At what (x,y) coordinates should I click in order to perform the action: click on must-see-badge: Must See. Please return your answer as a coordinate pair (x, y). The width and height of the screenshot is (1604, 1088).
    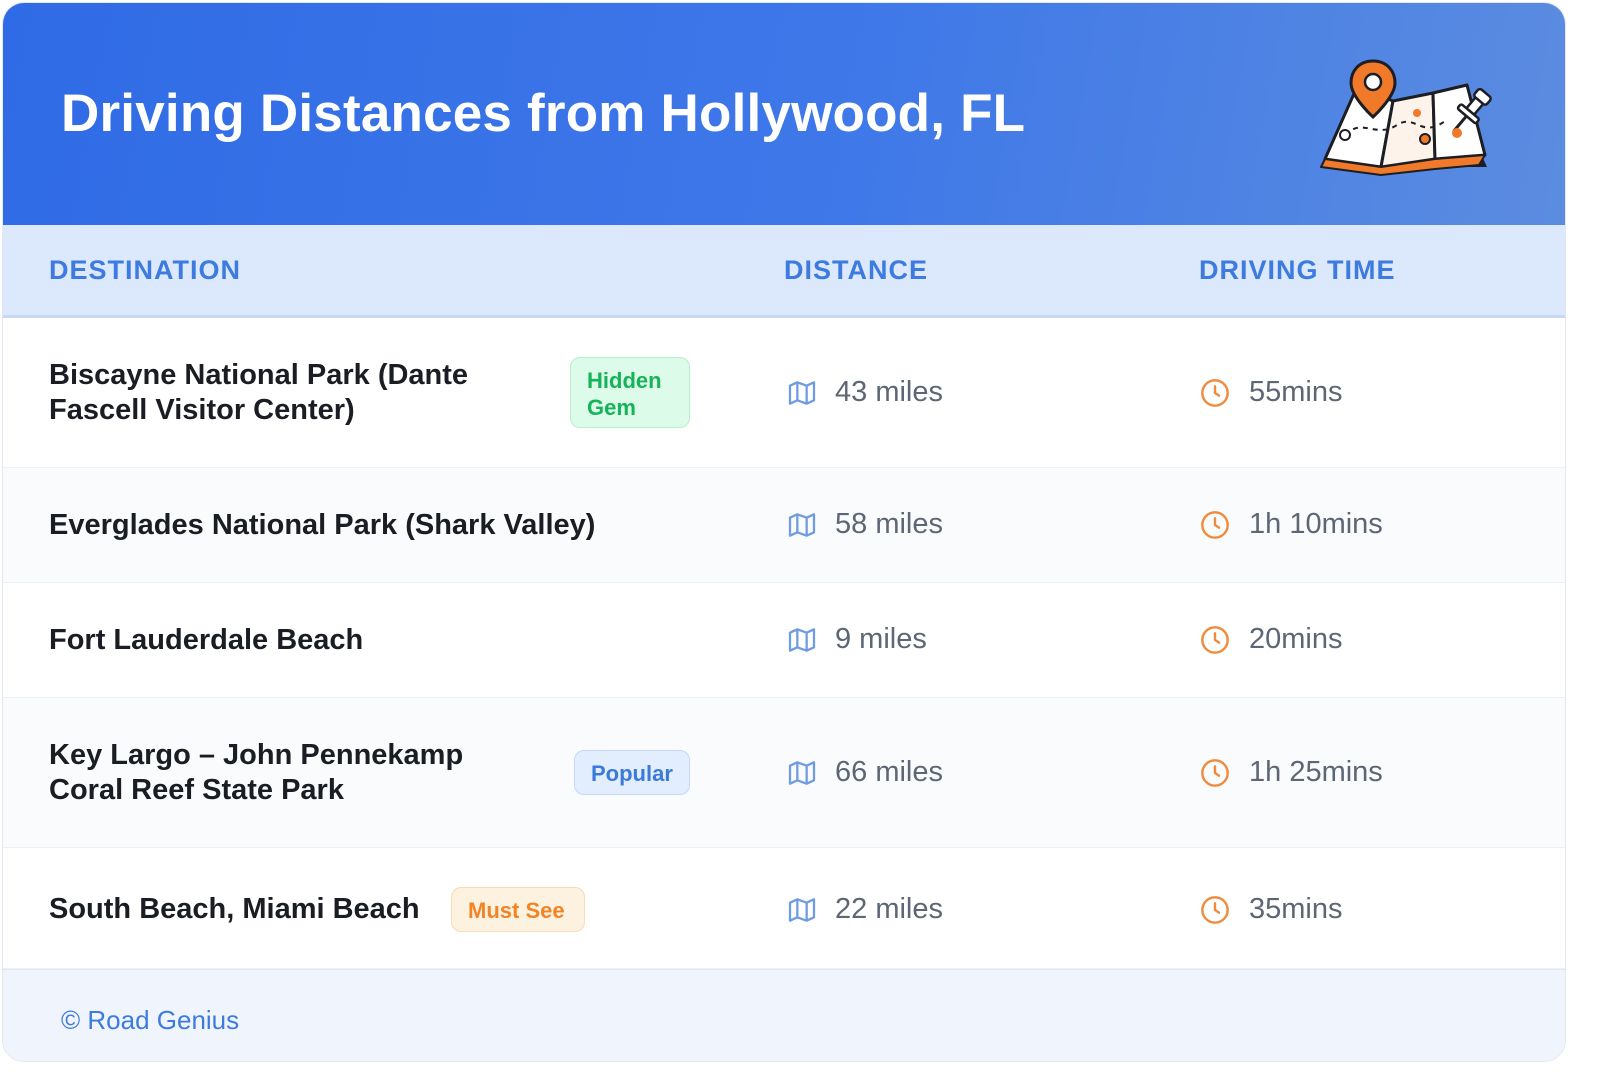
    Looking at the image, I should click on (518, 909).